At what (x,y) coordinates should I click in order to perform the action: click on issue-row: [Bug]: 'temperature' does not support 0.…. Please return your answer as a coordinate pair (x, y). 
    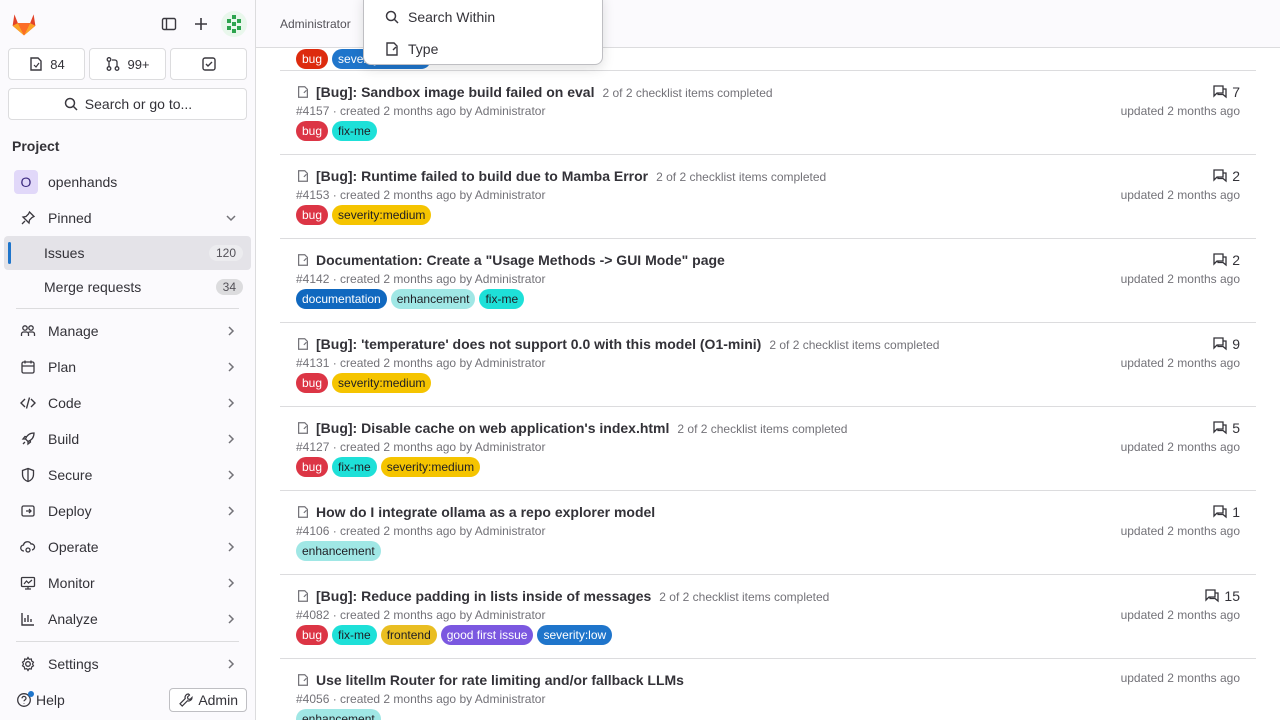
    Looking at the image, I should click on (768, 365).